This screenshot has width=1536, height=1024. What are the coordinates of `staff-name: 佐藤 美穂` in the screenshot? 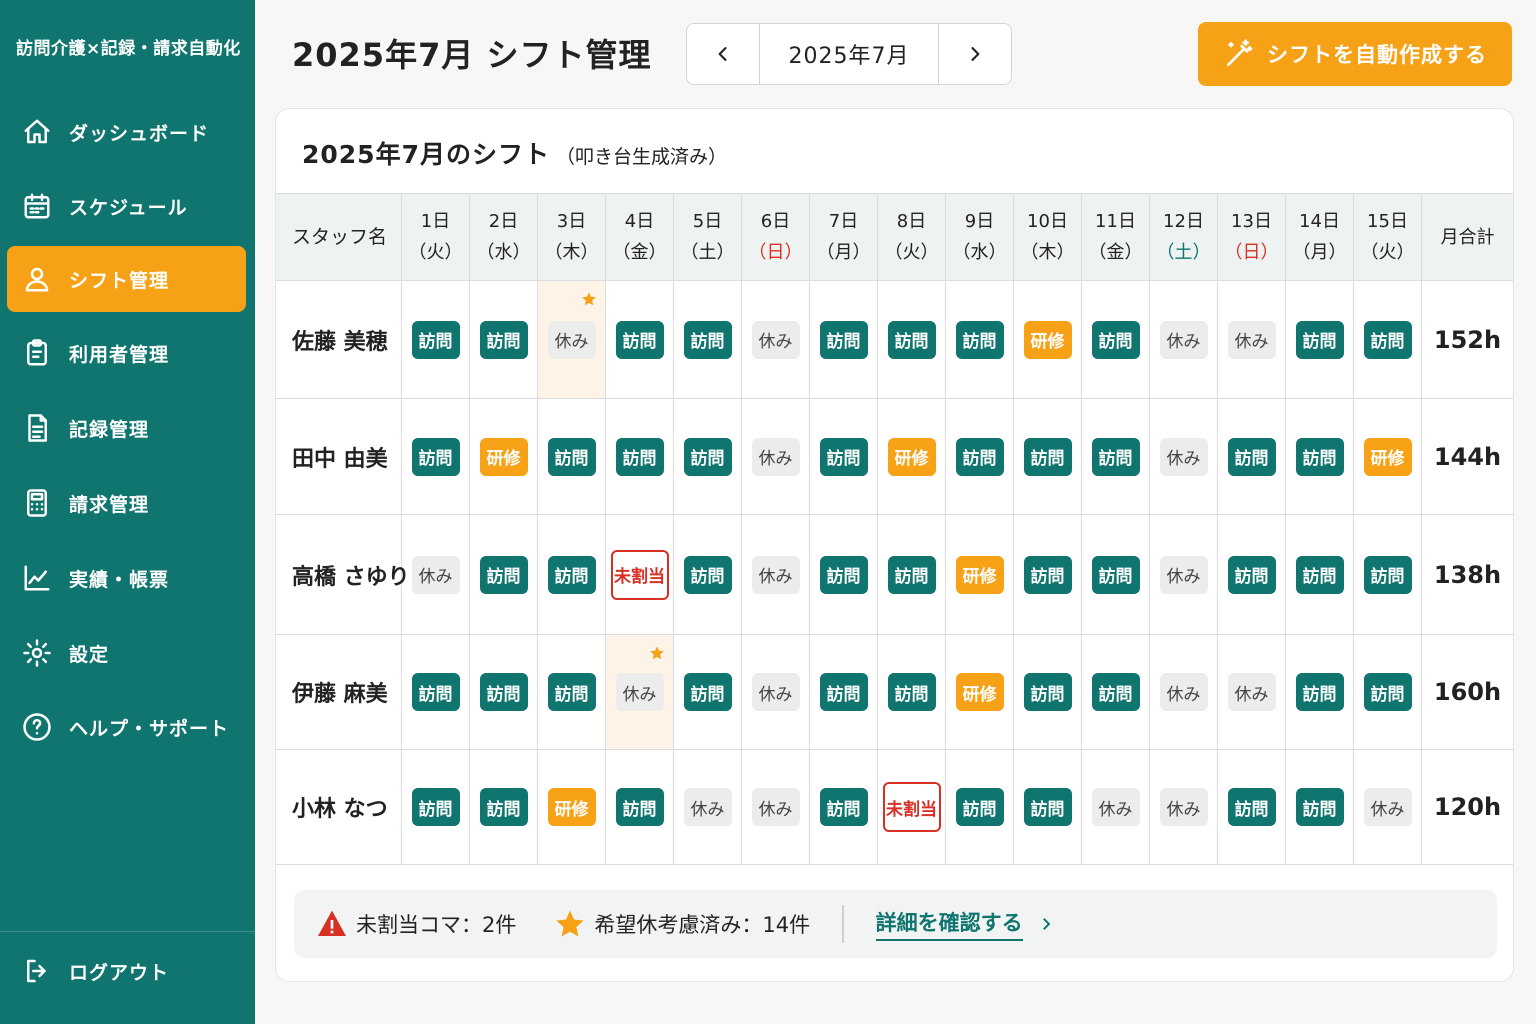 It's located at (339, 339).